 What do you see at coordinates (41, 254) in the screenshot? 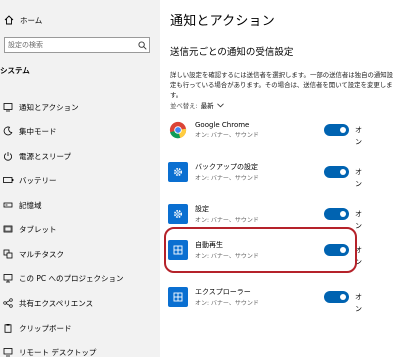
I see `sidebar-item-label: マルチタスク` at bounding box center [41, 254].